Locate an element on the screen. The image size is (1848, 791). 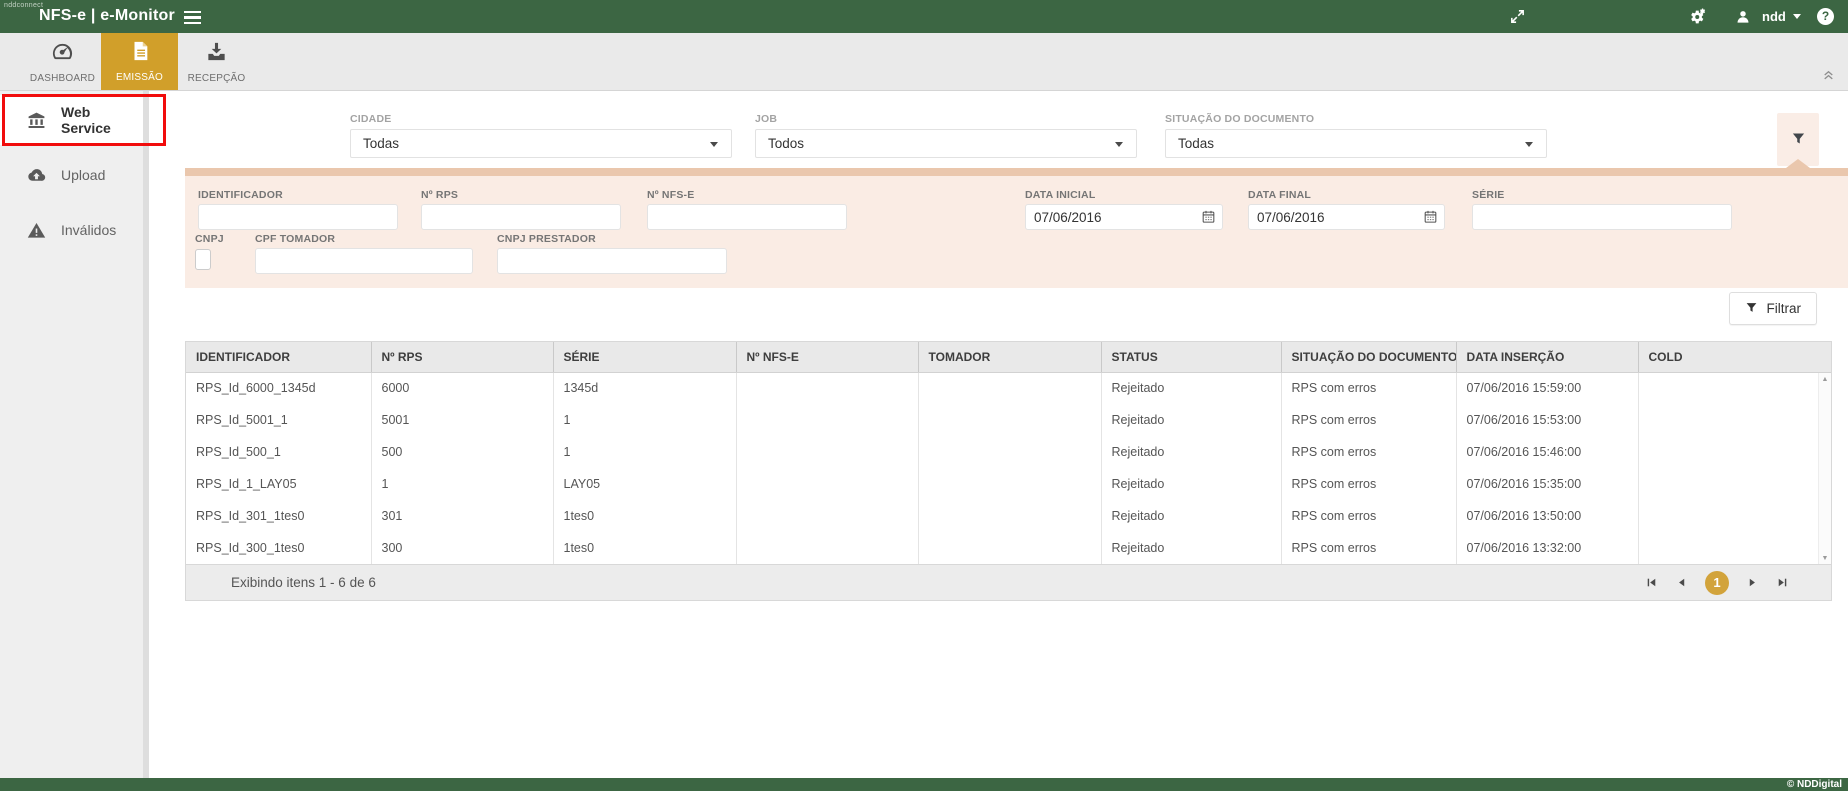
funnel-icon is located at coordinates (1751, 309).